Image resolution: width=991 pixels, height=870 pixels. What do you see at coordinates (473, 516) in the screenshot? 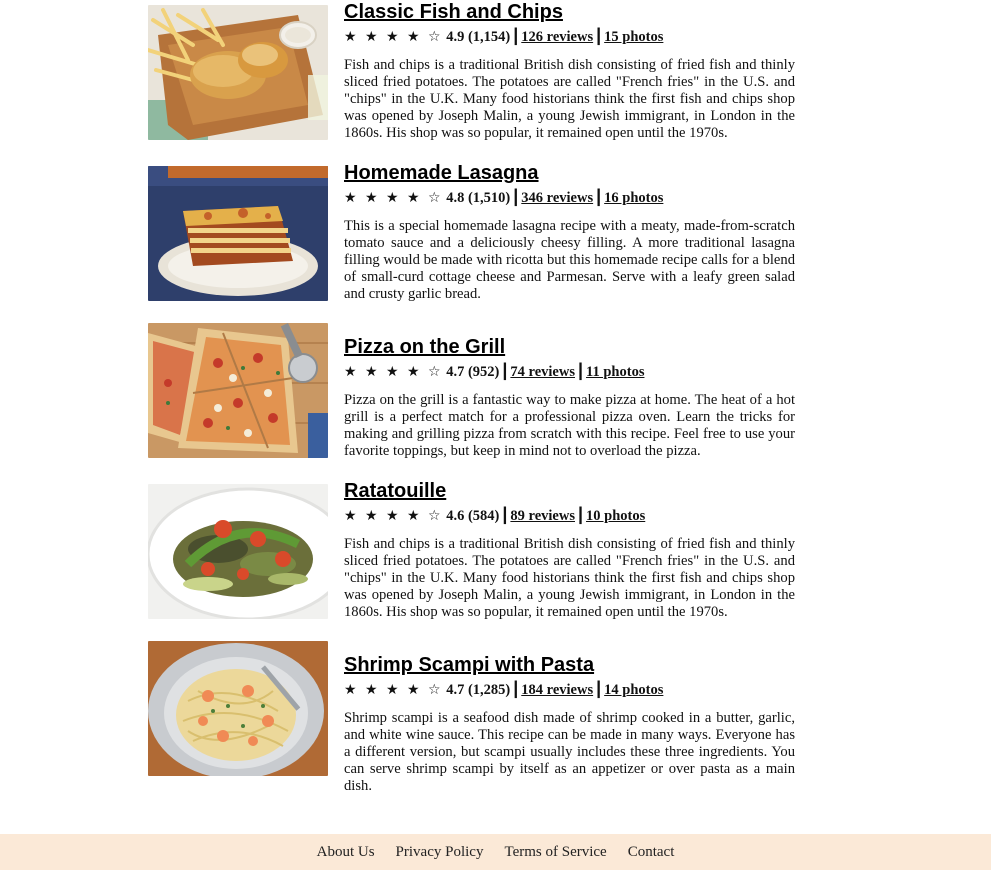
I see `rating-score: 4.6 (584)` at bounding box center [473, 516].